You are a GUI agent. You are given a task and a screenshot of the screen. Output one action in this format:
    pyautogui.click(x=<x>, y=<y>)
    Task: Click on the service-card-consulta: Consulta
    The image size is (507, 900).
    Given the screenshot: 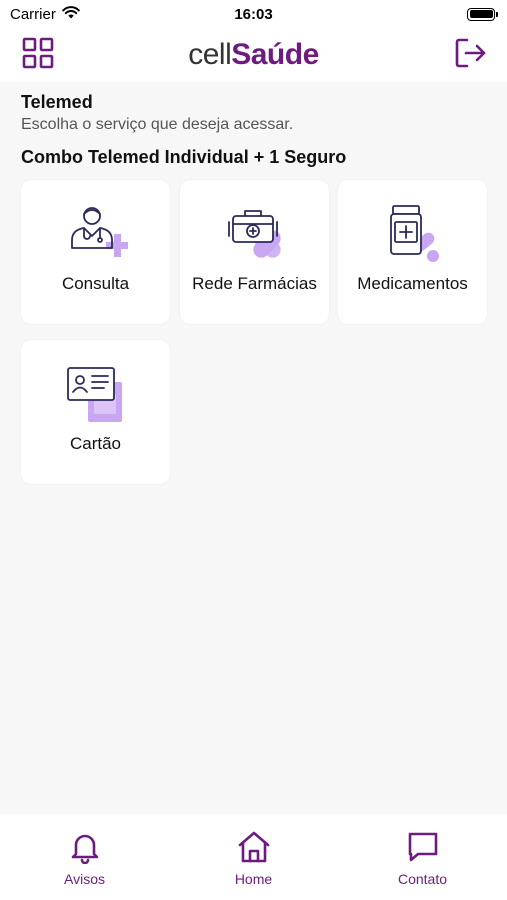 What is the action you would take?
    pyautogui.click(x=95, y=252)
    